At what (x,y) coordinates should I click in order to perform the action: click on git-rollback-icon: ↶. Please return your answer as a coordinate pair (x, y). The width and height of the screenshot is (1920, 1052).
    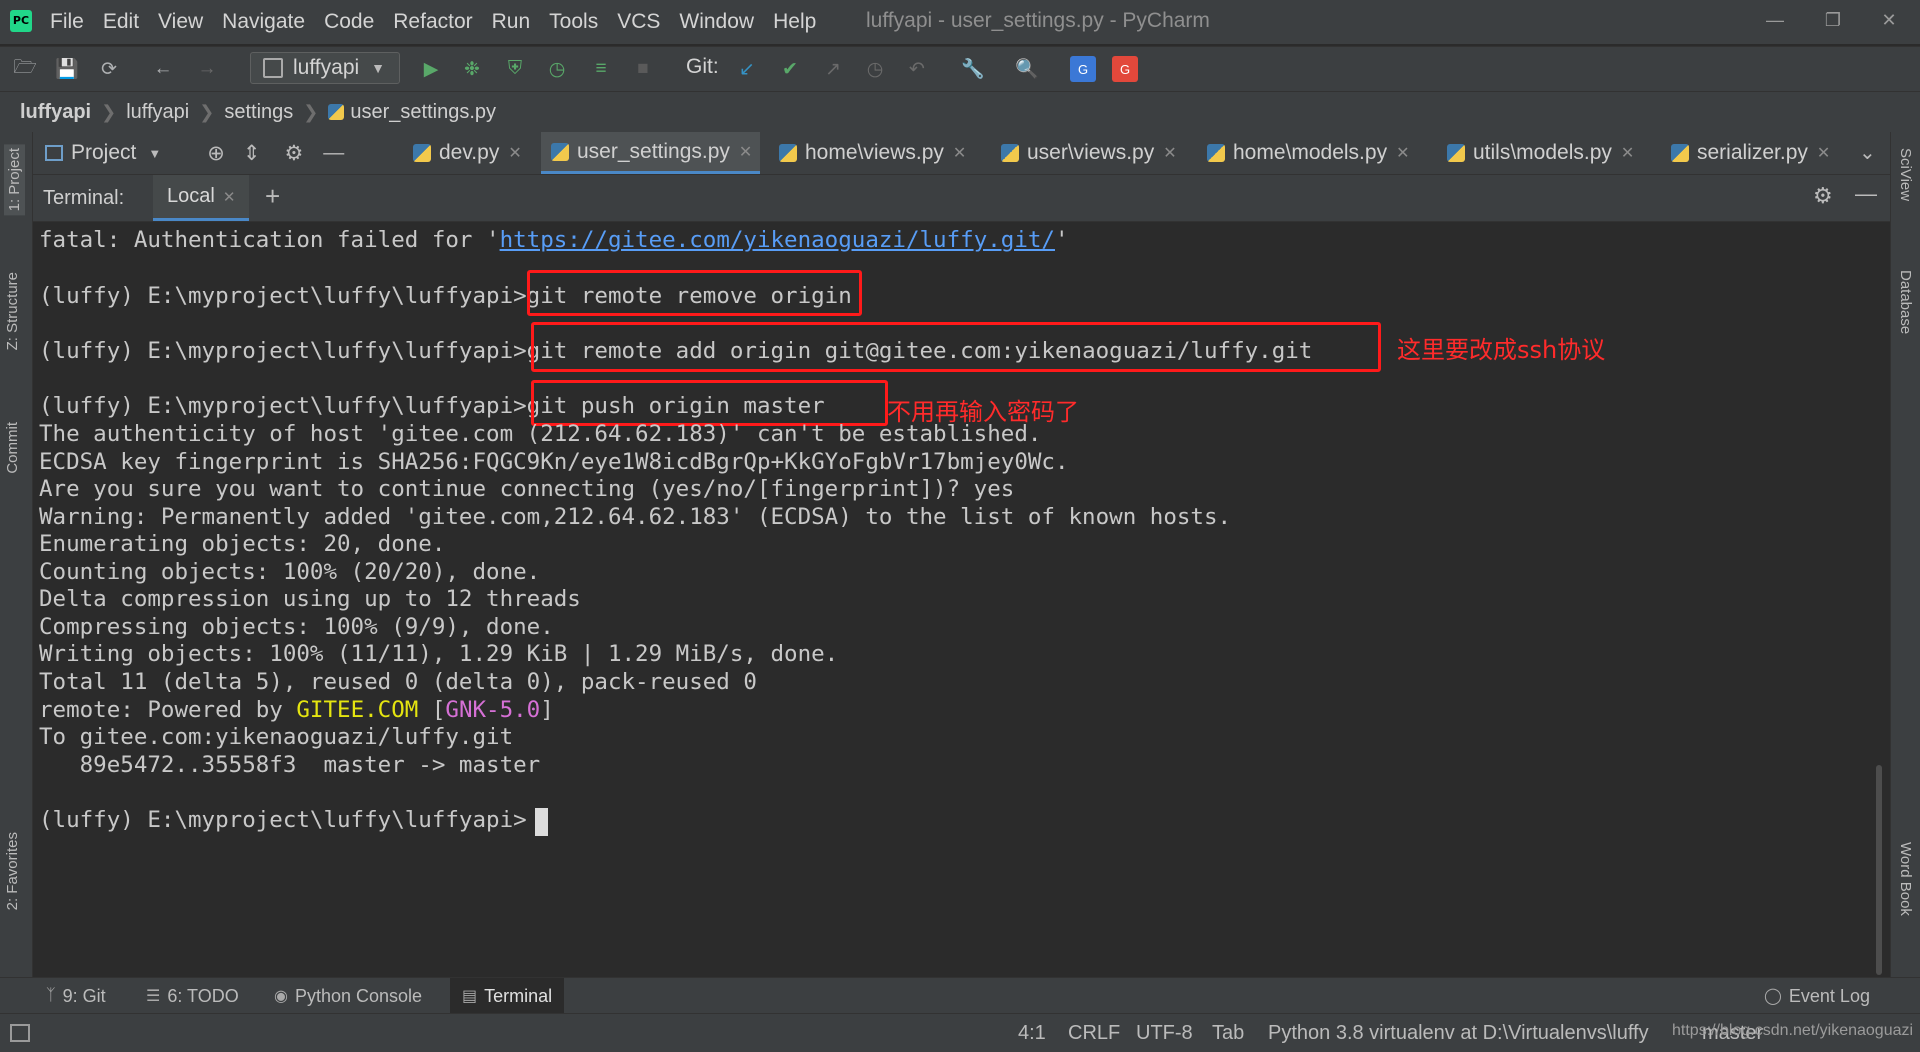
    Looking at the image, I should click on (917, 69).